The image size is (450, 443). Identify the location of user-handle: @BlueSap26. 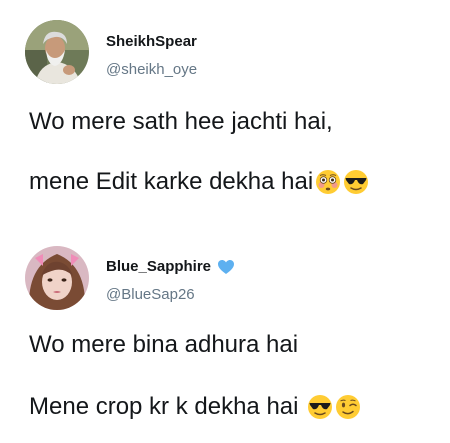
(150, 294).